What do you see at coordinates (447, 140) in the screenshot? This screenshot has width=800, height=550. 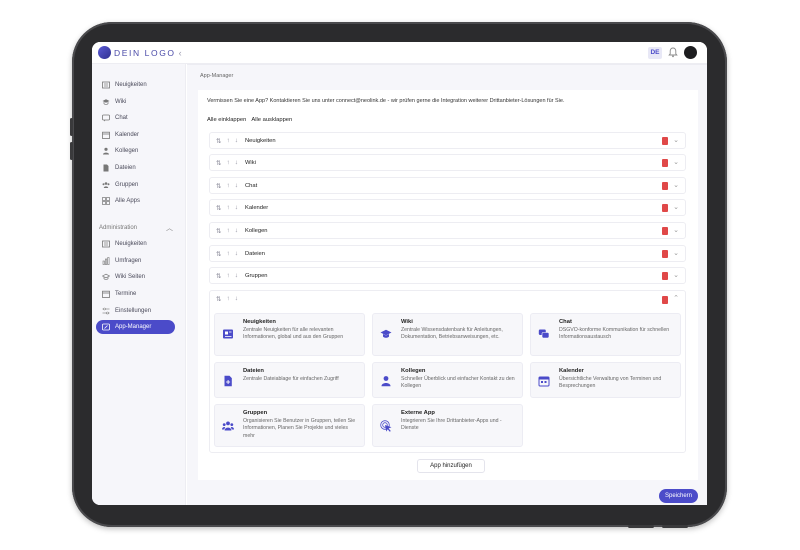 I see `app-row: ⇅ ↑ ↓ Neuigkeiten ⌄` at bounding box center [447, 140].